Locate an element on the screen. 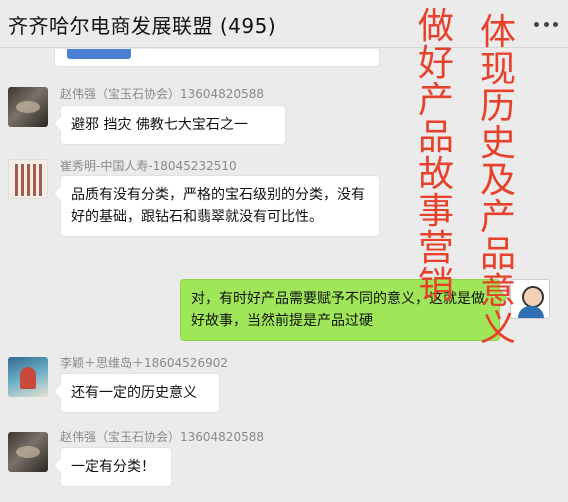  message-bubble: 避邪 挡灾 佛教七大宝石之一 is located at coordinates (173, 125).